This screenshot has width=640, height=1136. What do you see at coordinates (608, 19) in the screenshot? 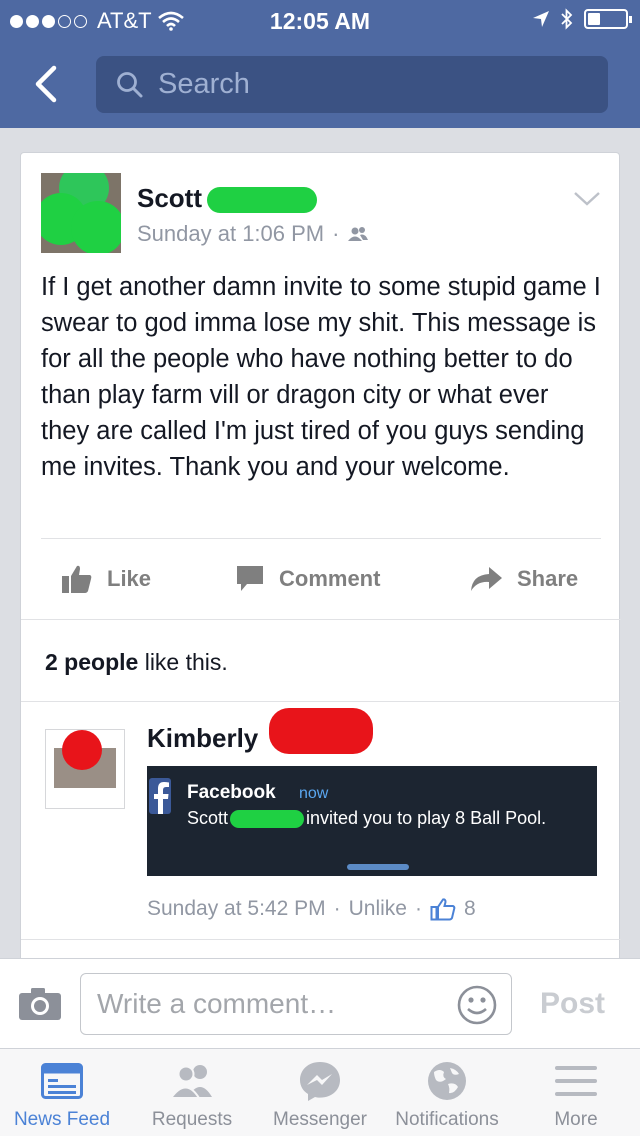
I see `battery-icon` at bounding box center [608, 19].